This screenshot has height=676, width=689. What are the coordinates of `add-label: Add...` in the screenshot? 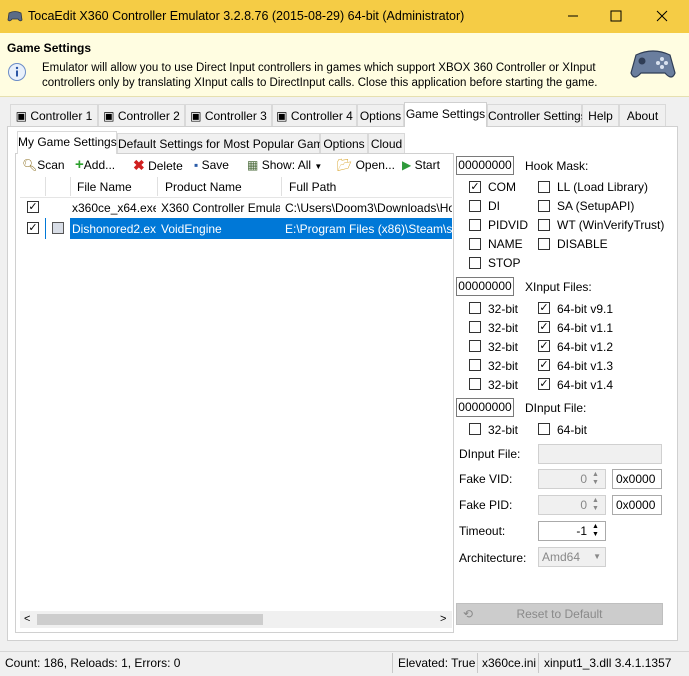 It's located at (99, 165).